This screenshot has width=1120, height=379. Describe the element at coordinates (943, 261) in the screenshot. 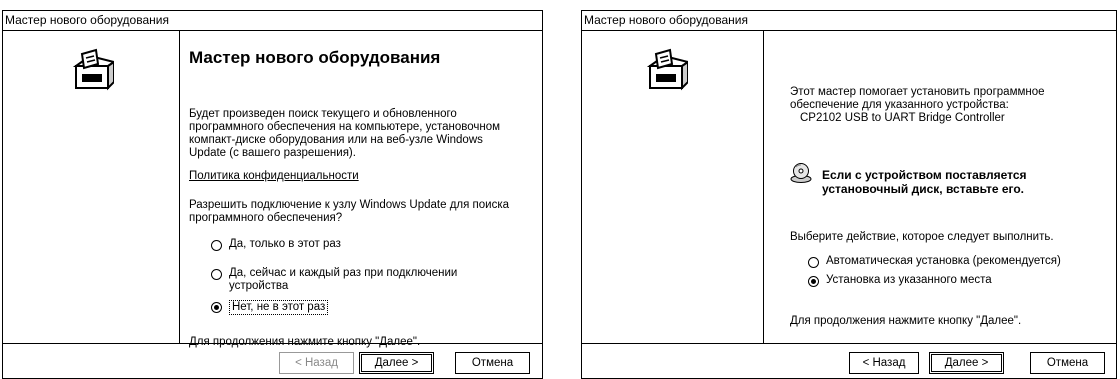

I see `radio-label: Автоматическая установка (рекомендуется)` at that location.